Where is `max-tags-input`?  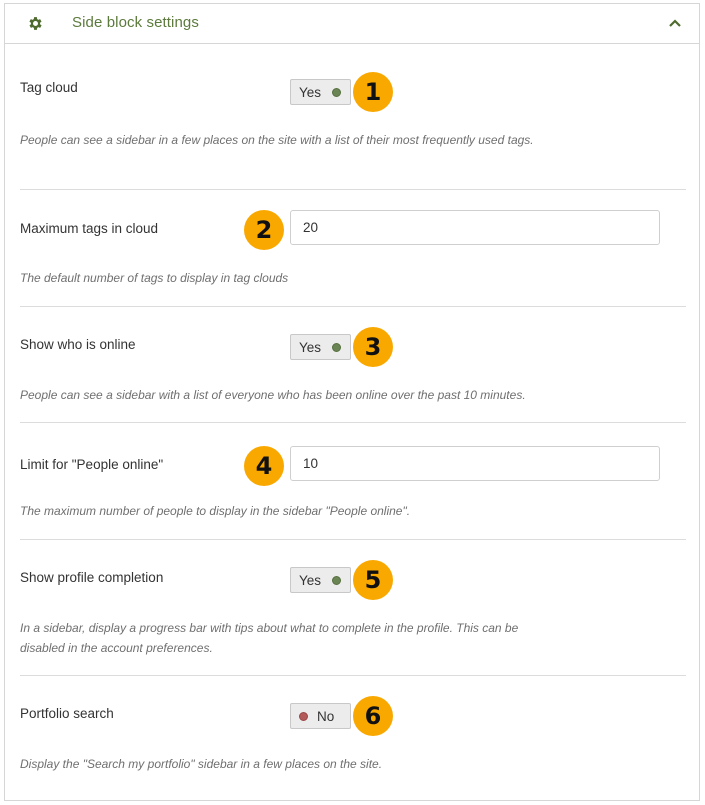 max-tags-input is located at coordinates (475, 227).